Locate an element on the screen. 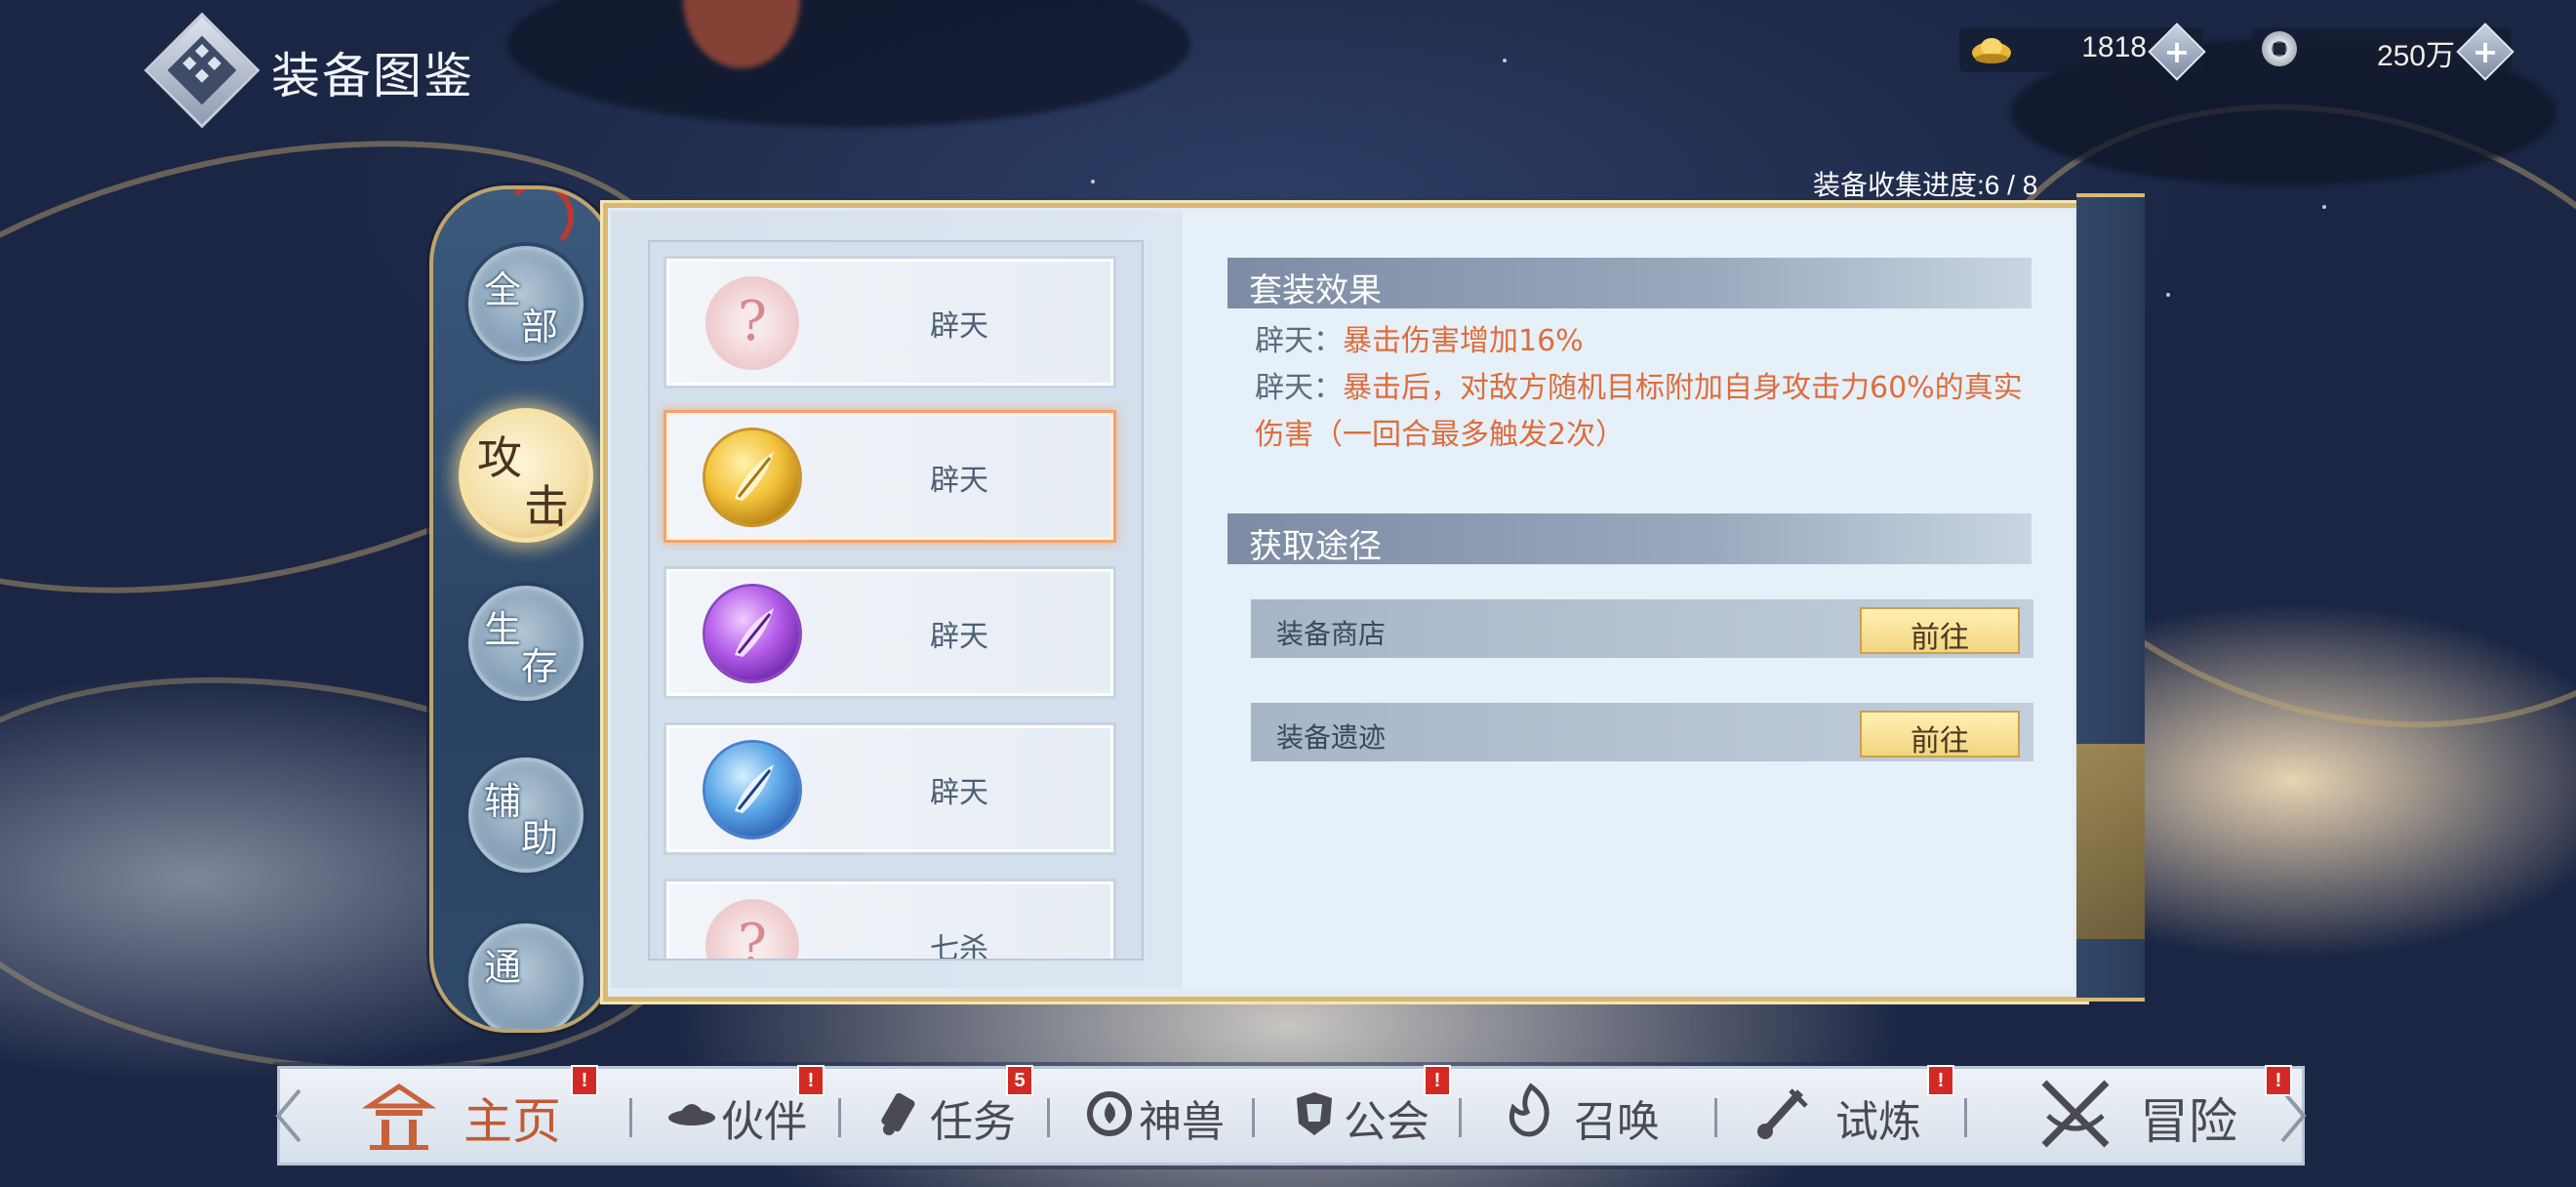  add-ingot-button: + is located at coordinates (2177, 51).